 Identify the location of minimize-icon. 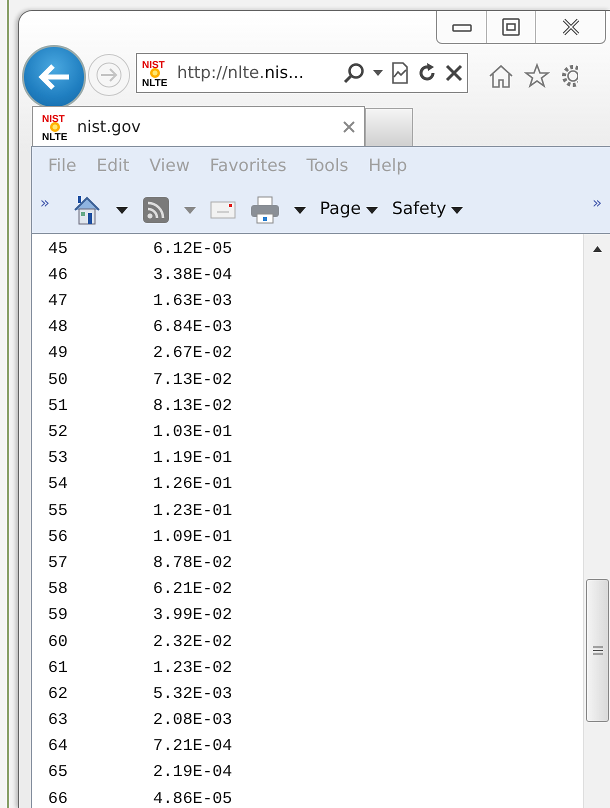
(462, 28).